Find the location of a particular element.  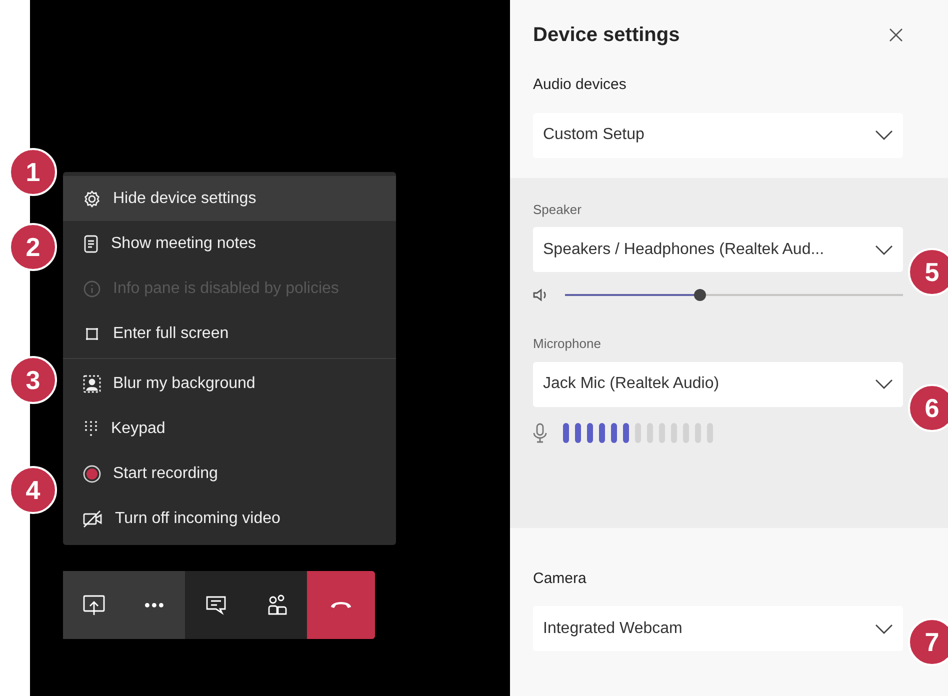

person-background-icon is located at coordinates (92, 383).